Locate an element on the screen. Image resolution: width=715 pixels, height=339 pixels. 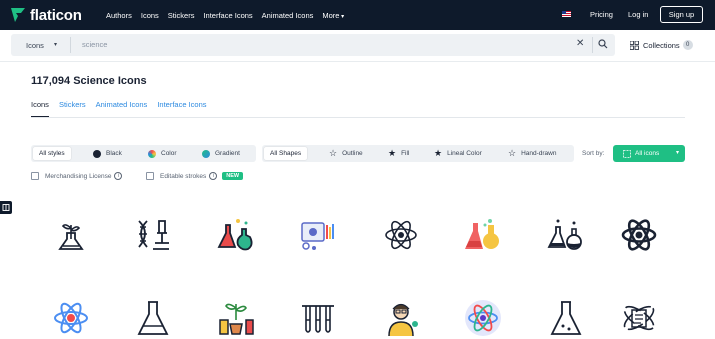
filter-fill-label: Fill is located at coordinates (405, 153).